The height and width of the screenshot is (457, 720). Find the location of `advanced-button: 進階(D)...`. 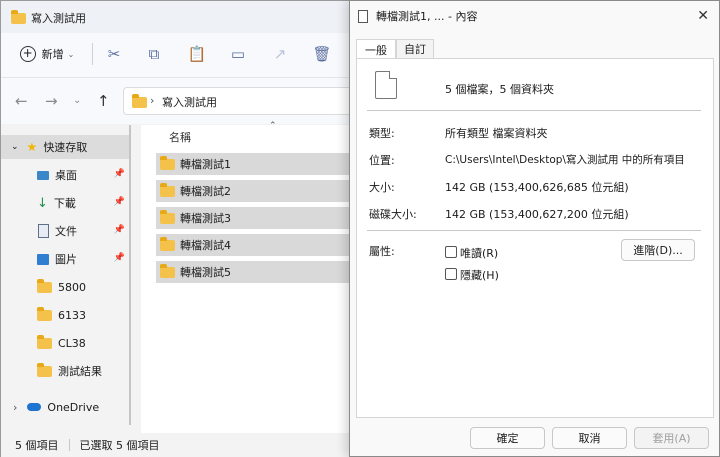

advanced-button: 進階(D)... is located at coordinates (658, 250).